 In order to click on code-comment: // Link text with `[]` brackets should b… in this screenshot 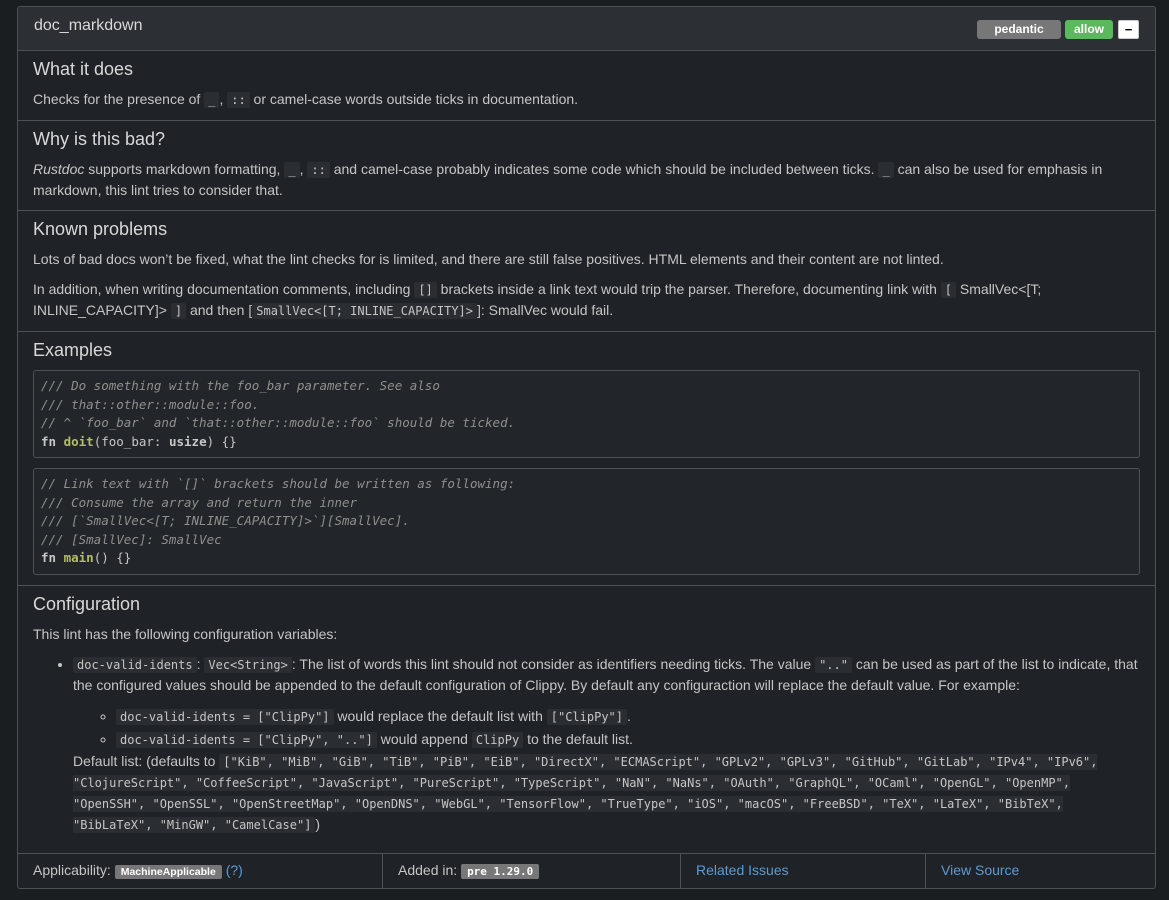, I will do `click(278, 483)`.